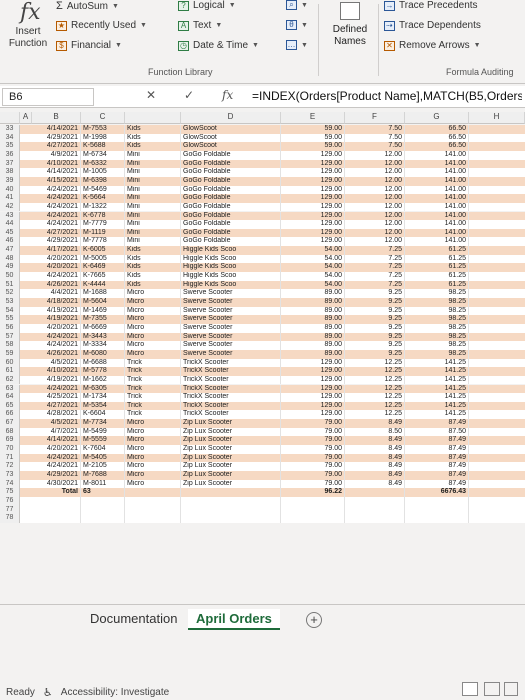 This screenshot has width=525, height=700. I want to click on math-trig-button: θ ▼, so click(297, 25).